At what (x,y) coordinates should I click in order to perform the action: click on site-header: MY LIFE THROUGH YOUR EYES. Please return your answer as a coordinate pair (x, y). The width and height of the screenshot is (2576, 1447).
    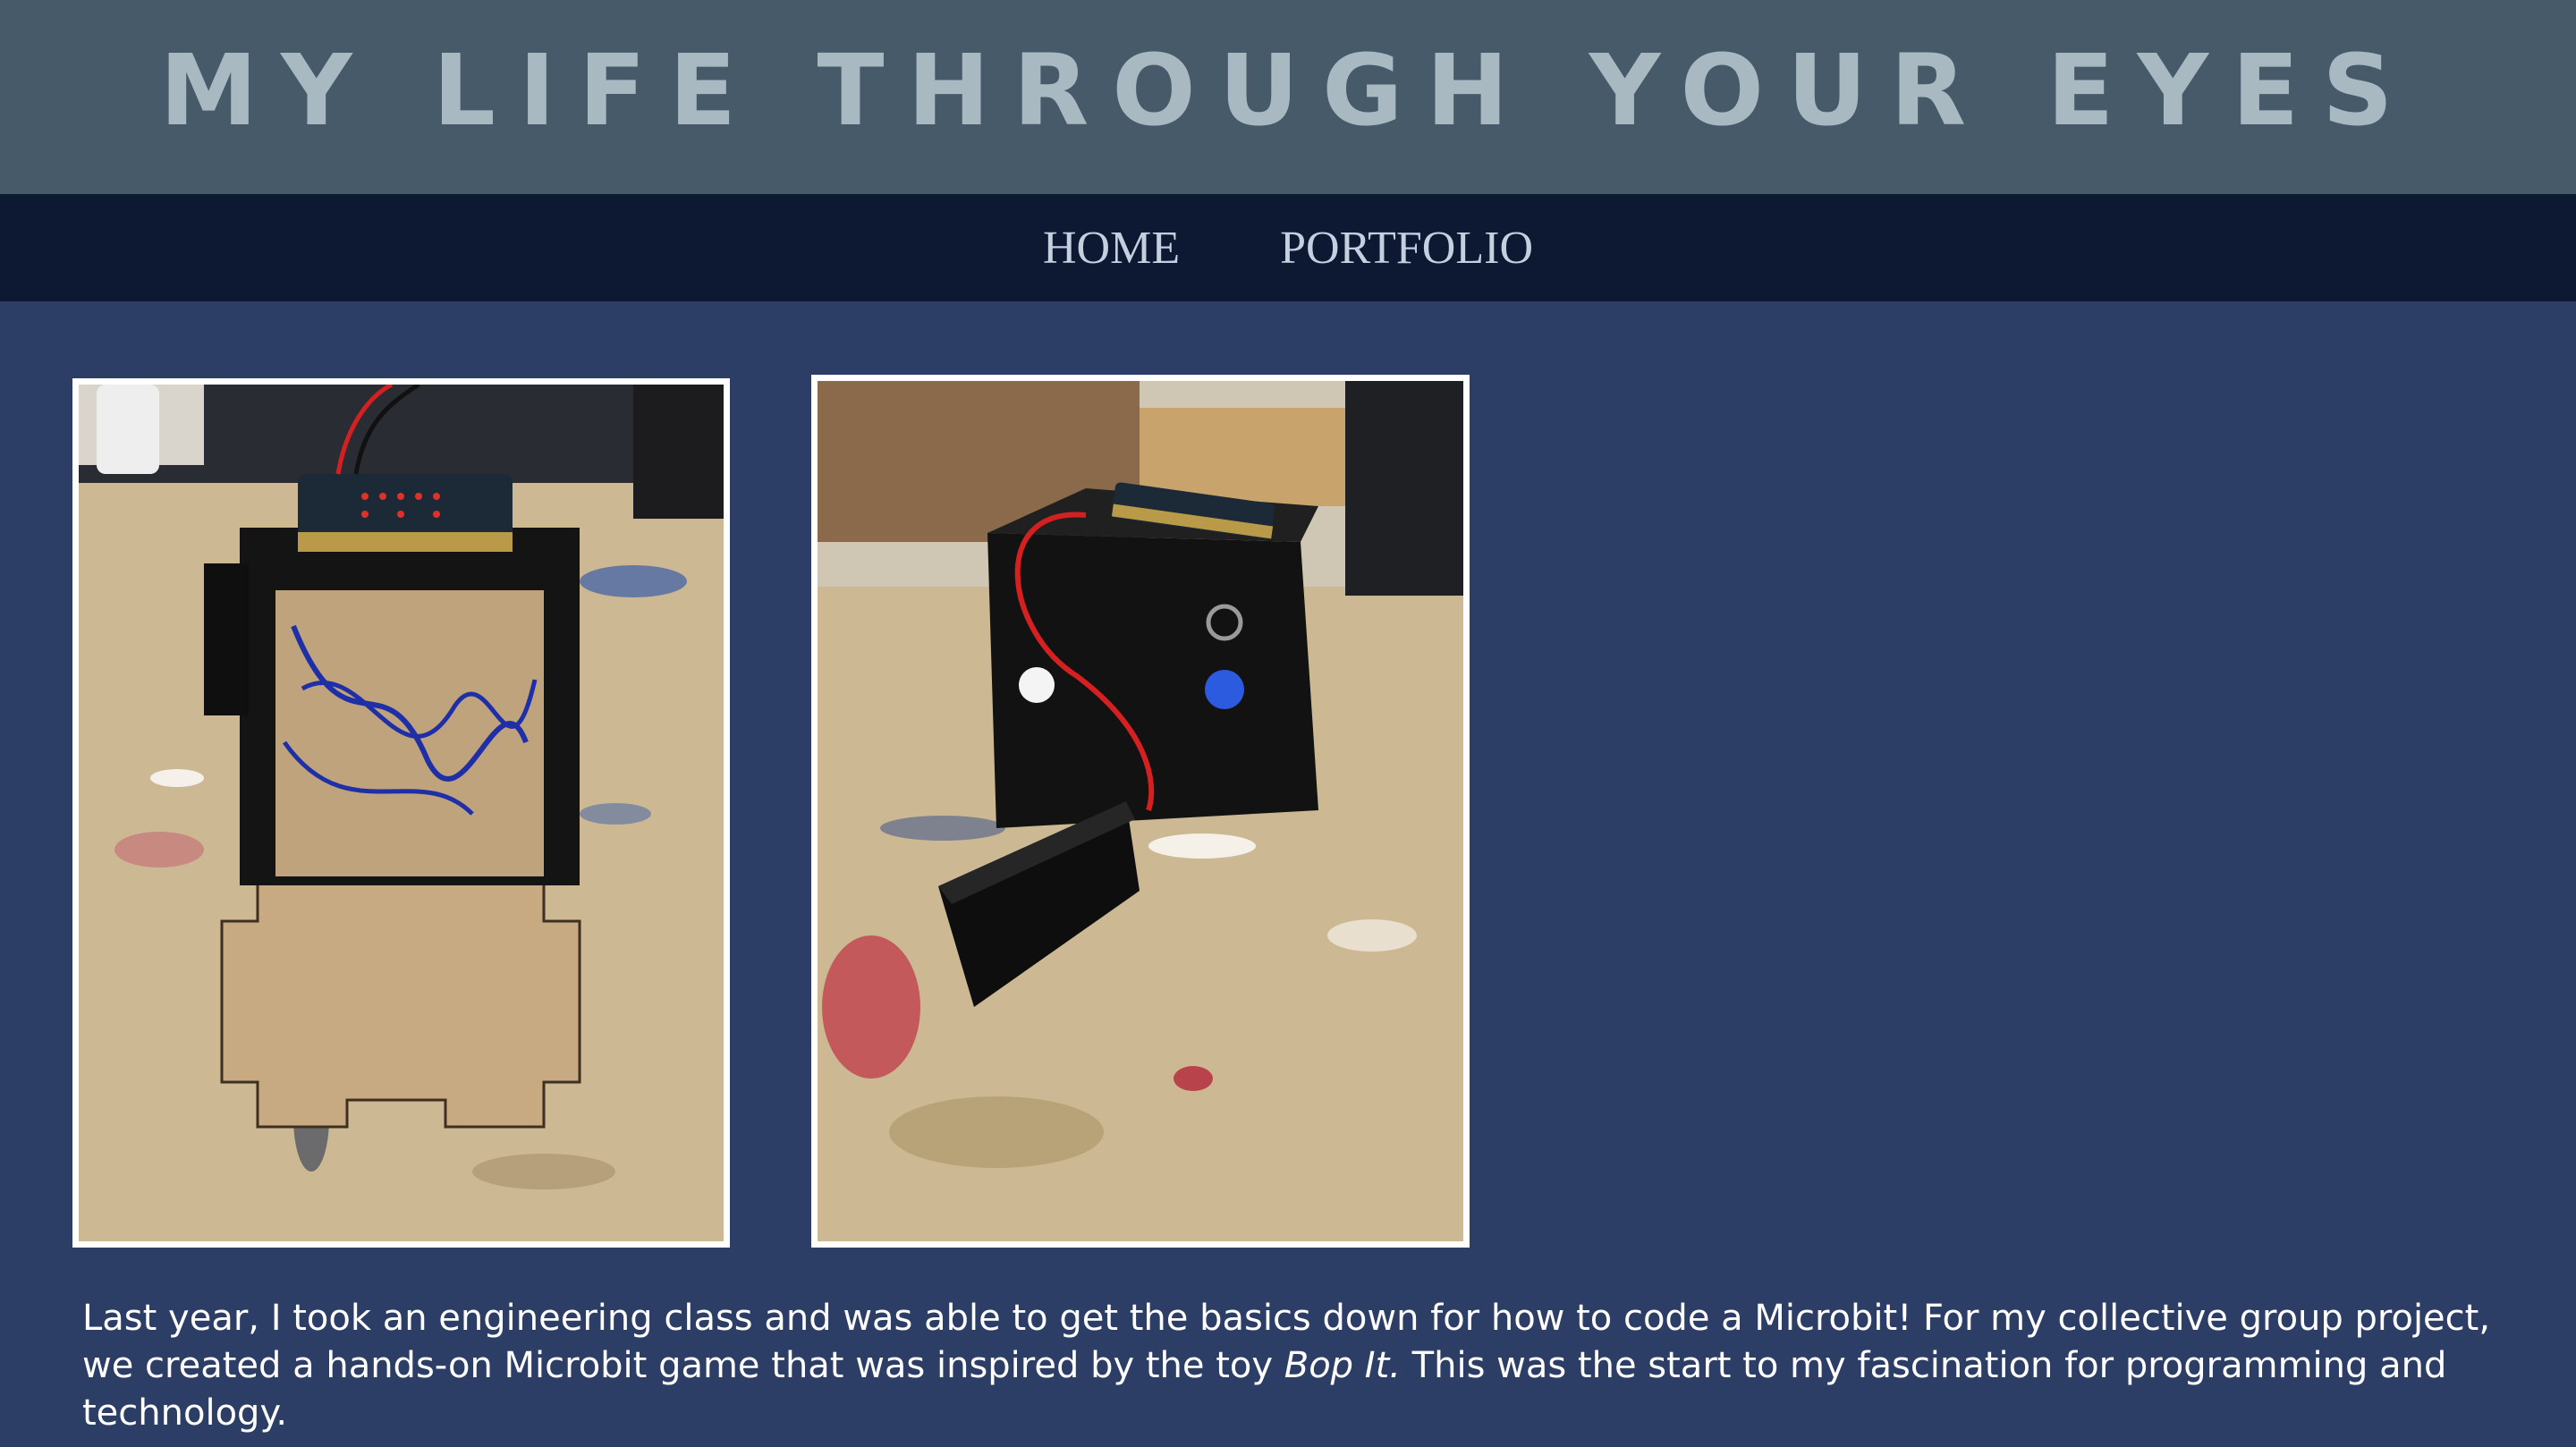
    Looking at the image, I should click on (1288, 97).